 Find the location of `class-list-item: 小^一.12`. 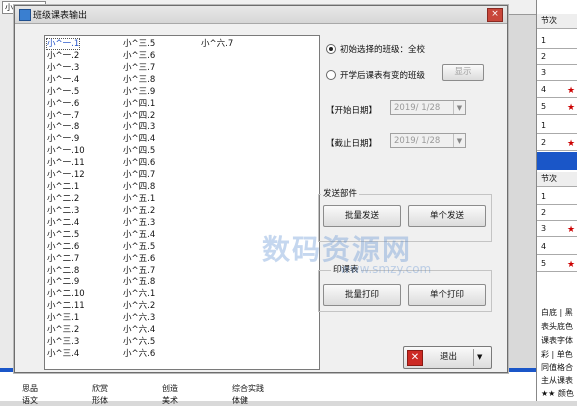

class-list-item: 小^一.12 is located at coordinates (66, 176).